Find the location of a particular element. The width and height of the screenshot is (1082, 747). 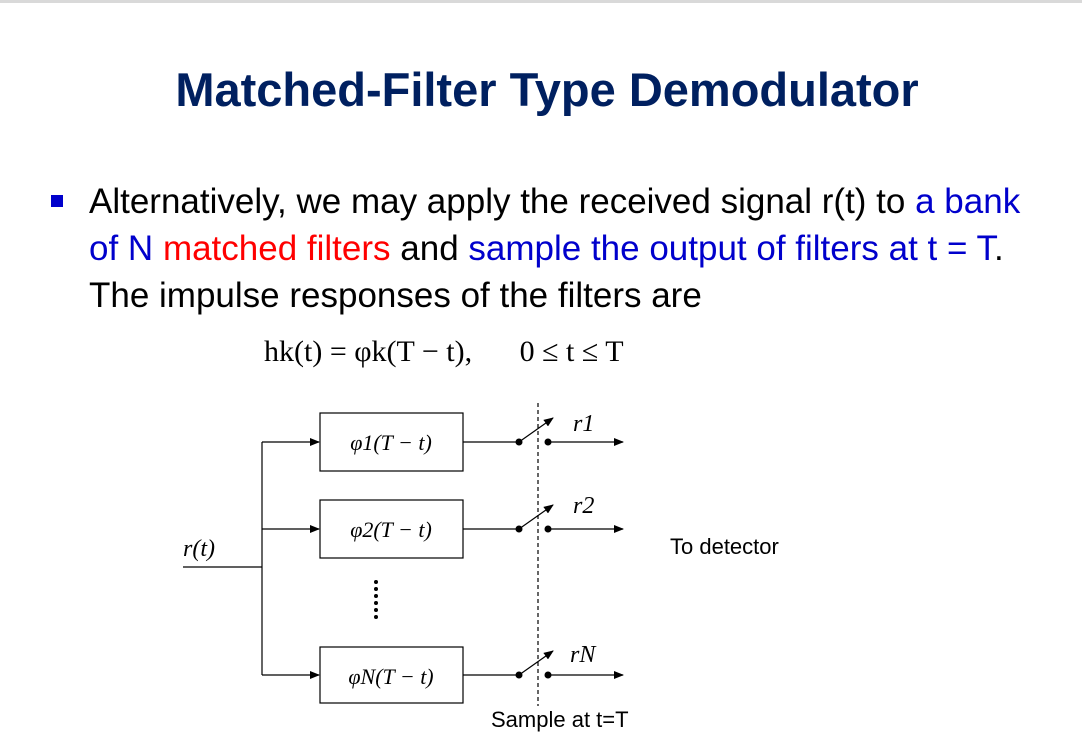

output-label-2: r2 is located at coordinates (583, 506).